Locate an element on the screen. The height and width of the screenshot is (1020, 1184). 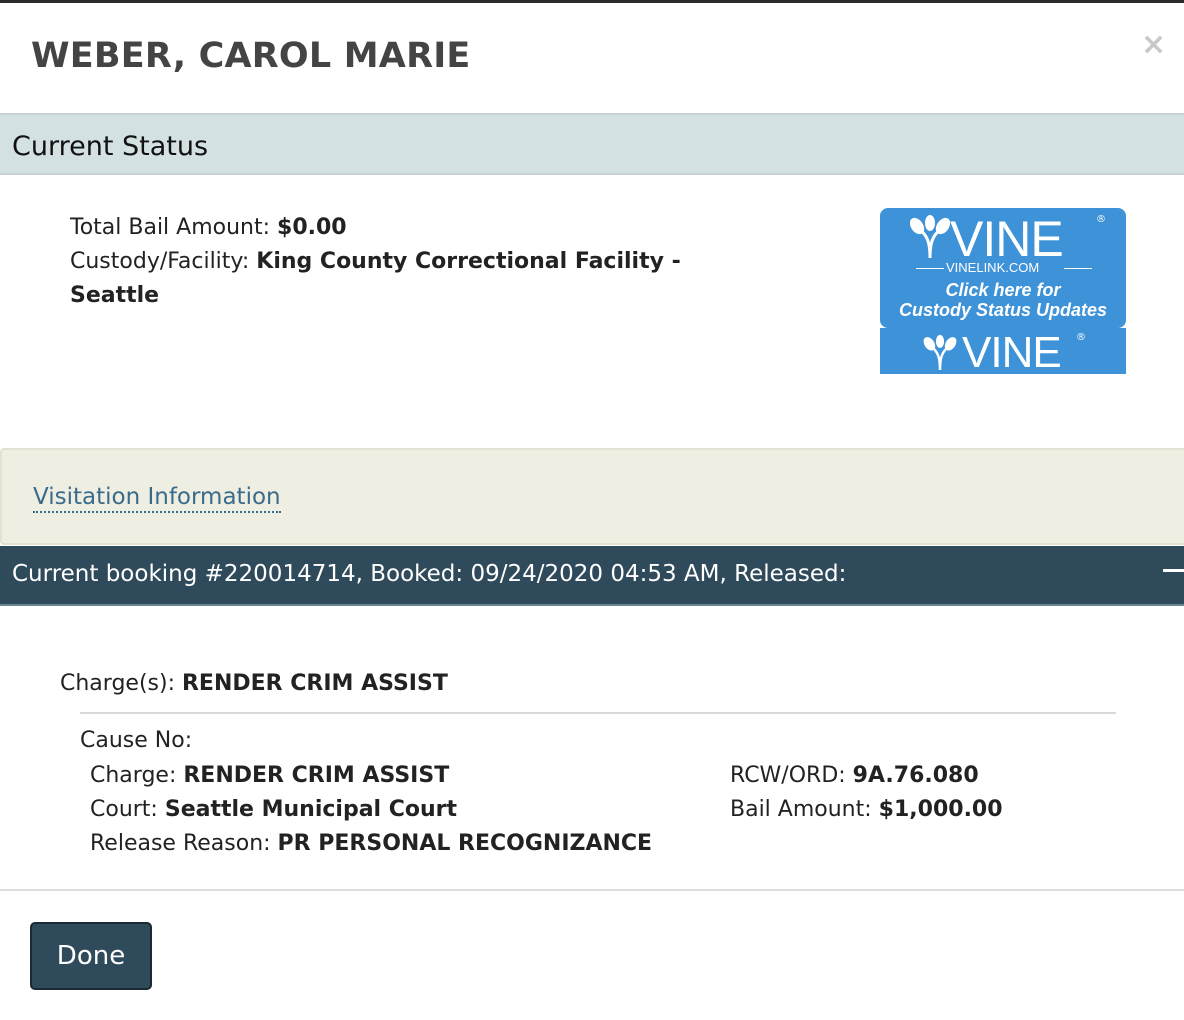
custody-value-line1: King County Correctional Facility - is located at coordinates (468, 261).